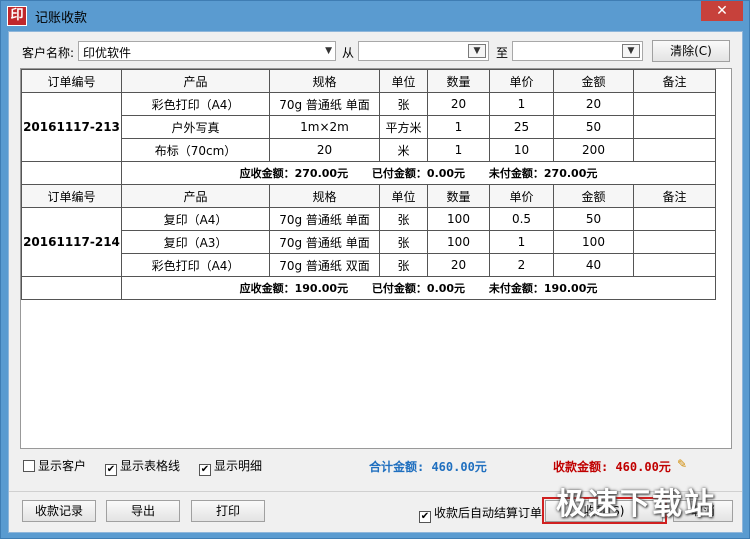 This screenshot has height=539, width=750. I want to click on checkbox-label: 显示明细, so click(238, 466).